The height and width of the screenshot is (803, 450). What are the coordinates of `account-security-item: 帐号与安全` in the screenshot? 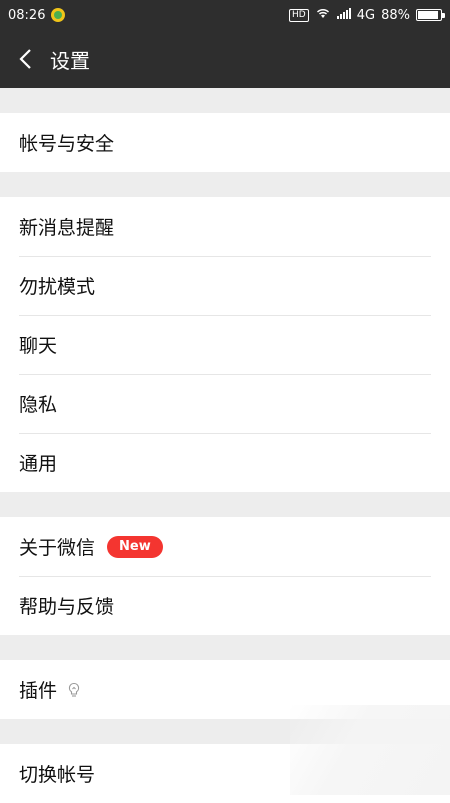 It's located at (225, 142).